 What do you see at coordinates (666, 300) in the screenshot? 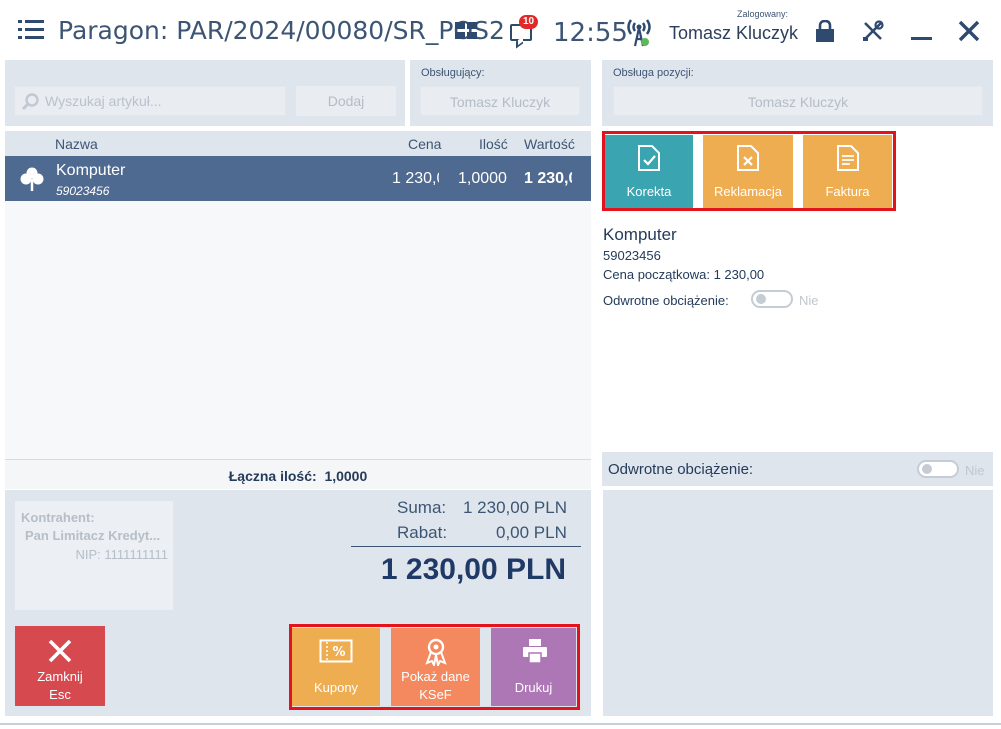
I see `detail-reverse-charge-label: Odwrotne obciążenie:` at bounding box center [666, 300].